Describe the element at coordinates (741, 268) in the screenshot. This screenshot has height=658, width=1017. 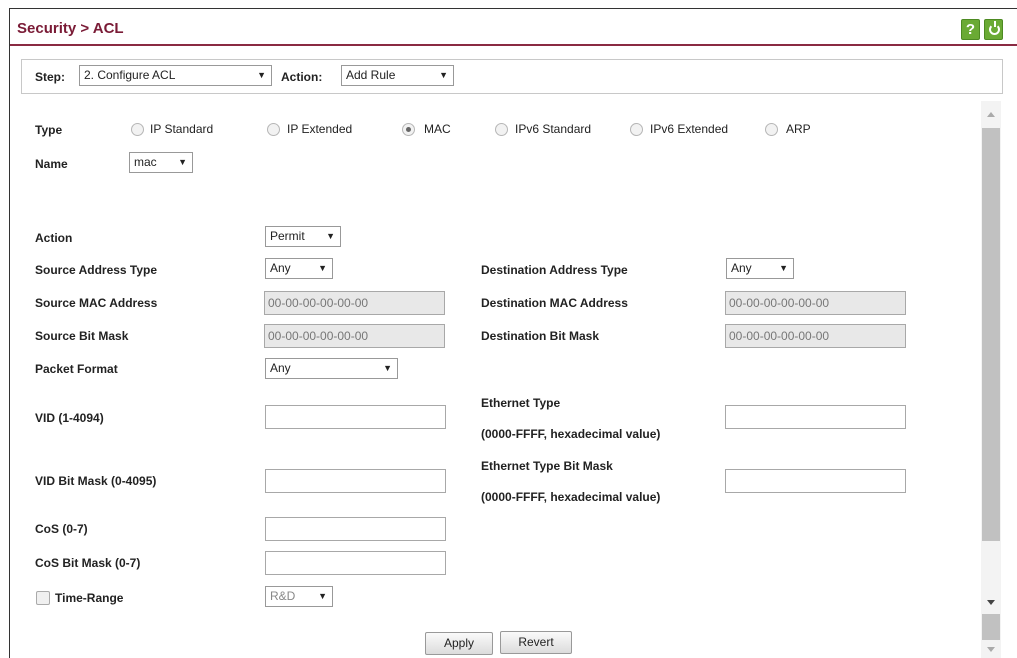
I see `dst-addr-type-value: Any` at that location.